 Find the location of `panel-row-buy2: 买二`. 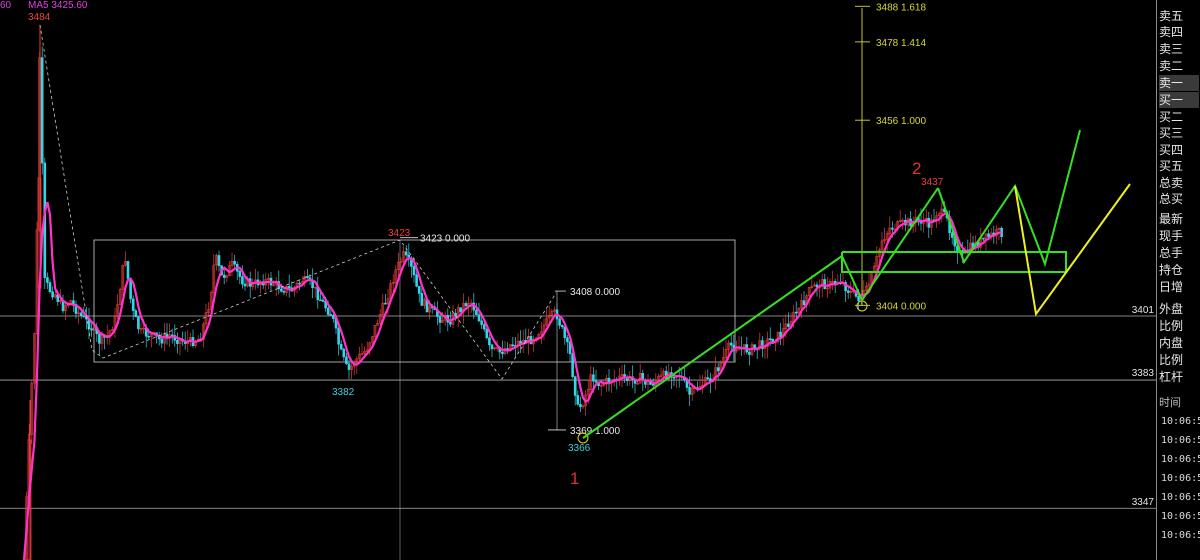

panel-row-buy2: 买二 is located at coordinates (1171, 117).